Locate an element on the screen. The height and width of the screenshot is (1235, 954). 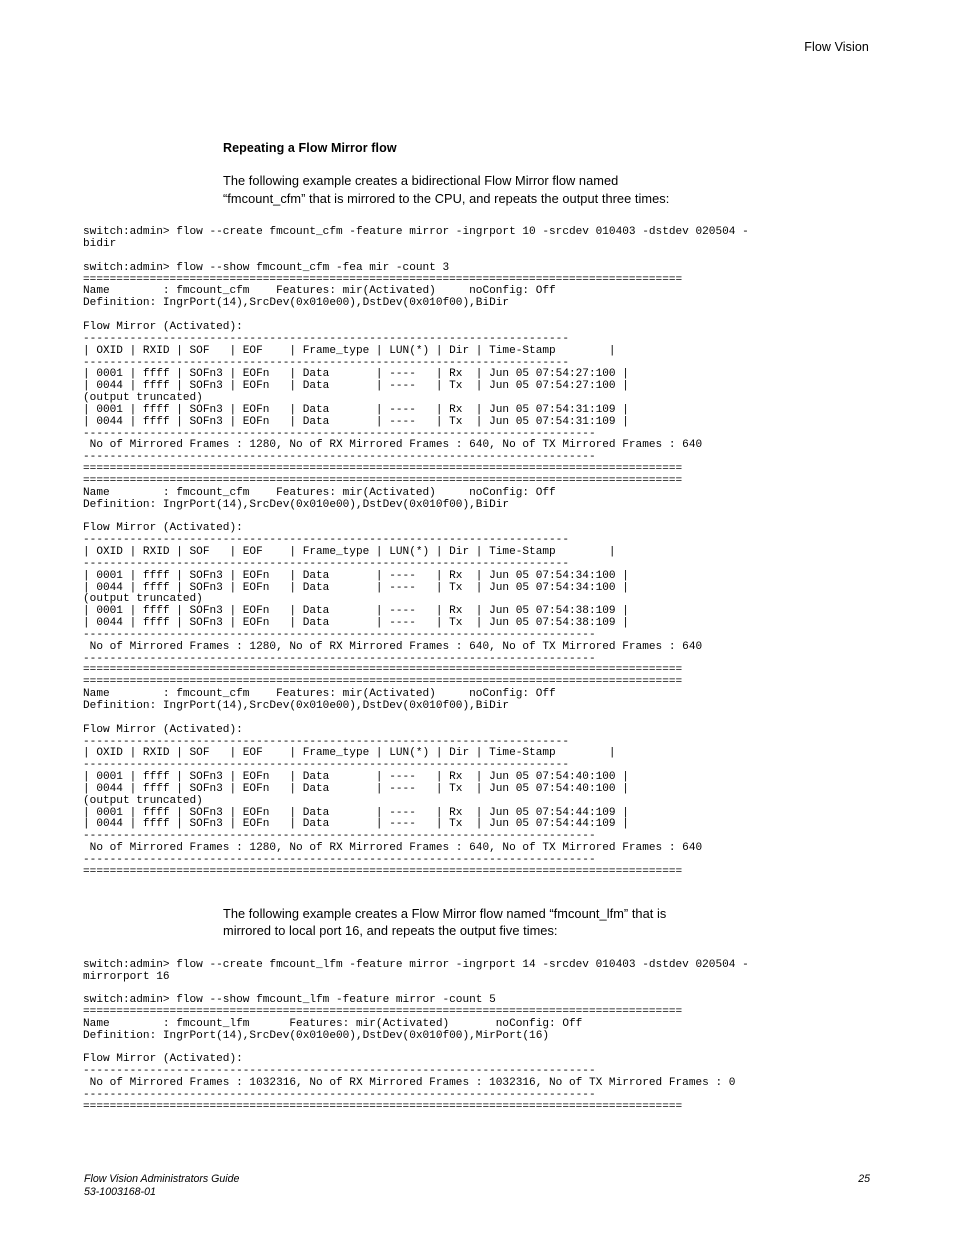
footer-document-number: 53-1003168-01 is located at coordinates (120, 1192).